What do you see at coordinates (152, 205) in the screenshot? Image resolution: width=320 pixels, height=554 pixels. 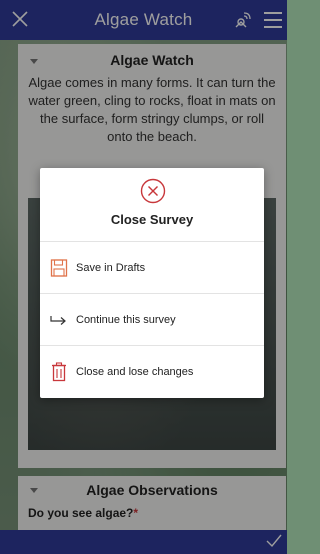 I see `dialog-header: Close Survey` at bounding box center [152, 205].